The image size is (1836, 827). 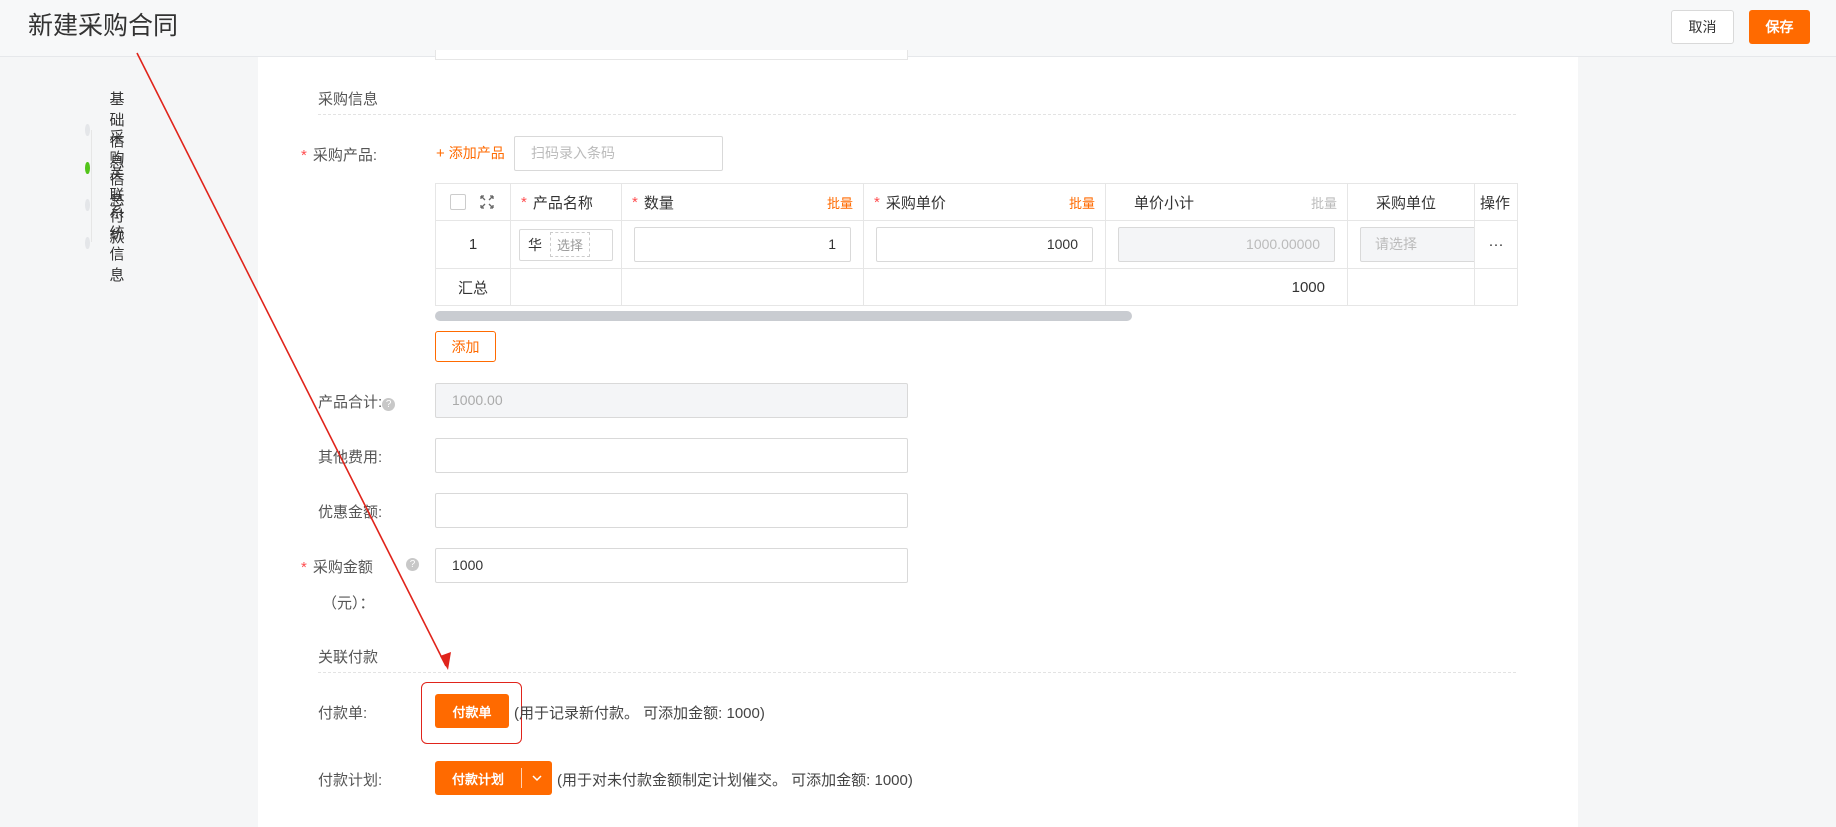 What do you see at coordinates (348, 603) in the screenshot?
I see `amount-unit-label: （元）：` at bounding box center [348, 603].